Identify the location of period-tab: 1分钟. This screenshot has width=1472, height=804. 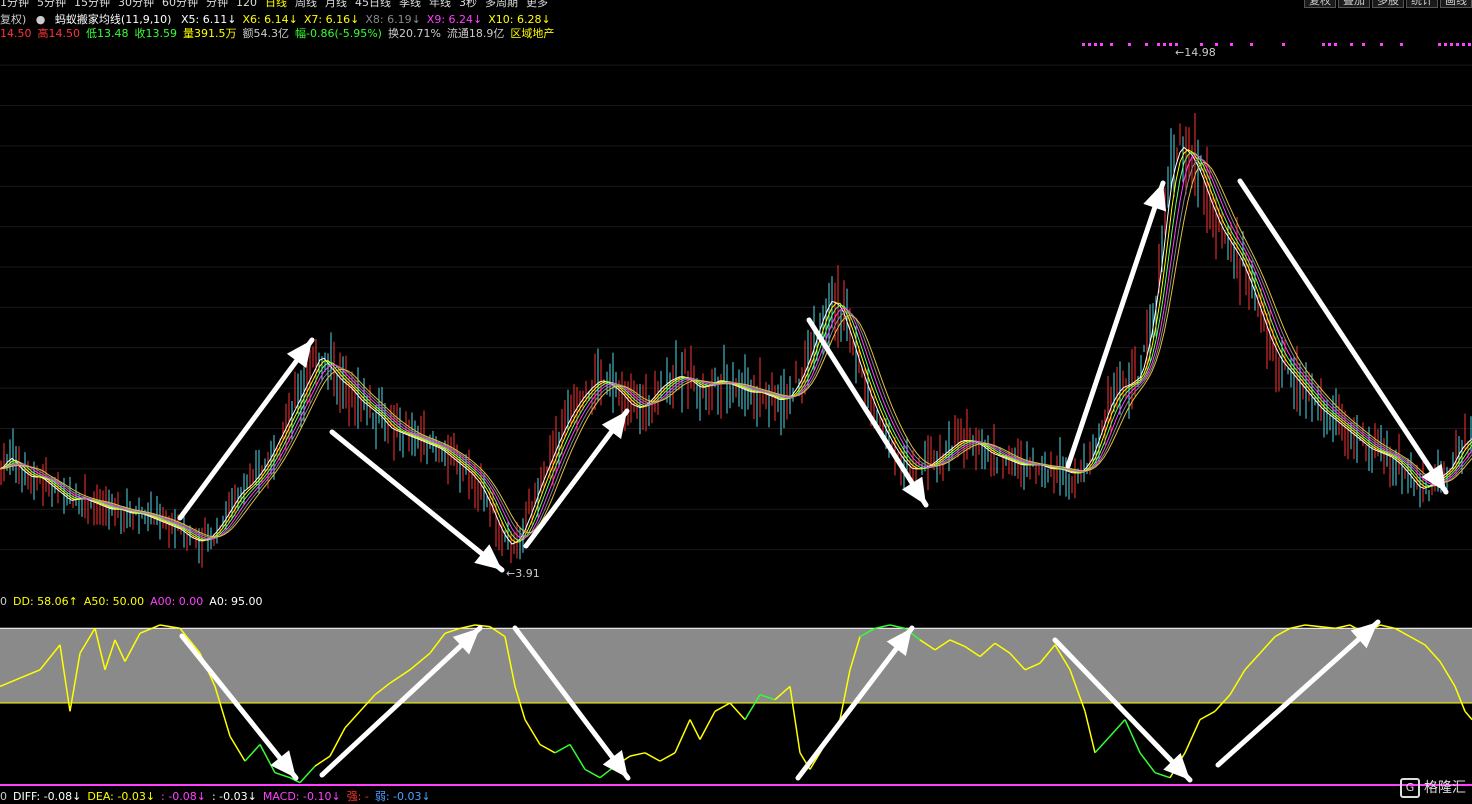
(14, 4).